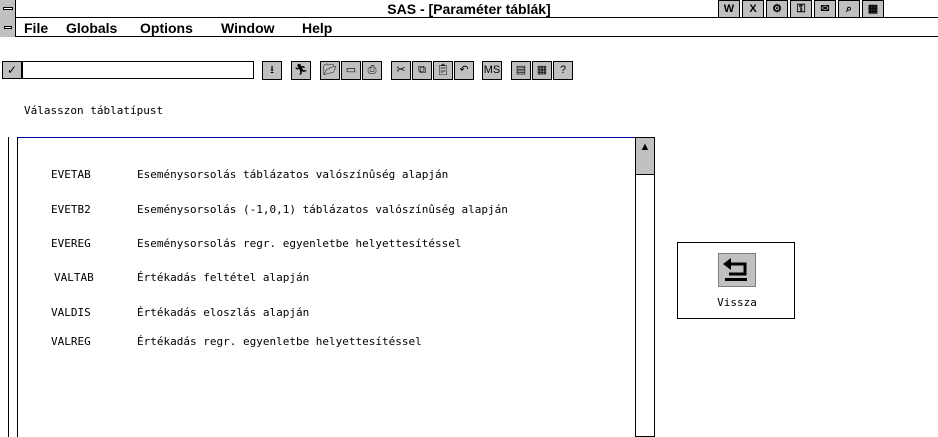 The width and height of the screenshot is (938, 437). Describe the element at coordinates (71, 312) in the screenshot. I see `table-code: VALDIS` at that location.